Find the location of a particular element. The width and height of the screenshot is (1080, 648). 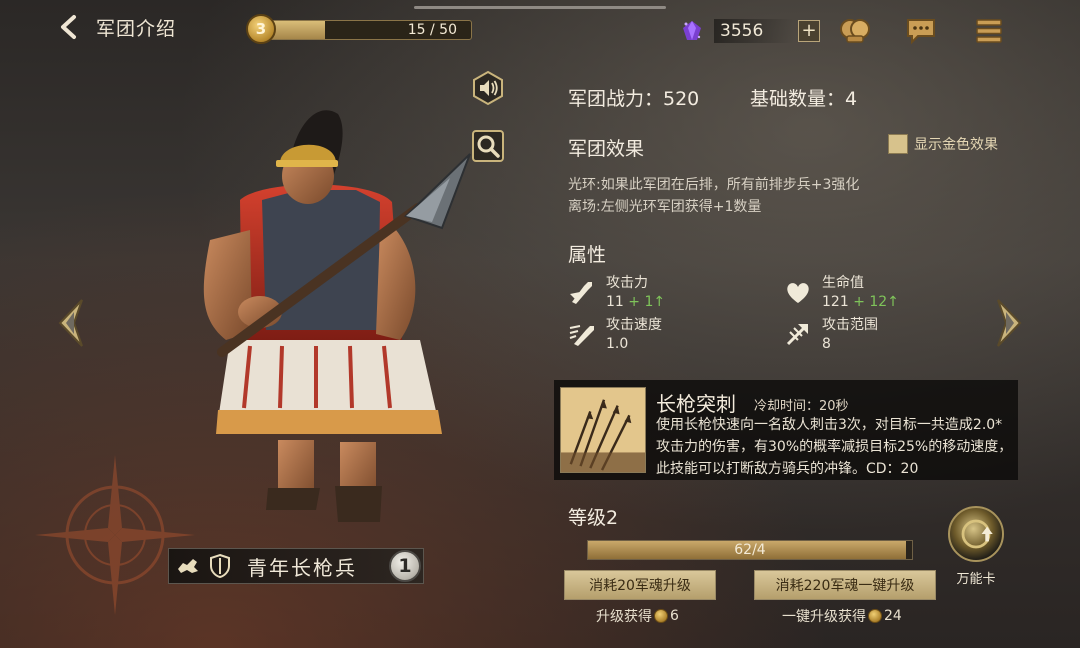

purple-gem-icon is located at coordinates (692, 30).